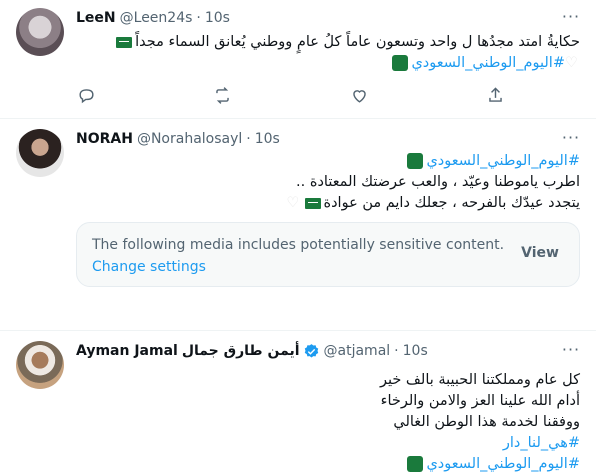 The width and height of the screenshot is (596, 474). What do you see at coordinates (328, 443) in the screenshot?
I see `tweet-line: #هي_لنا_دار` at bounding box center [328, 443].